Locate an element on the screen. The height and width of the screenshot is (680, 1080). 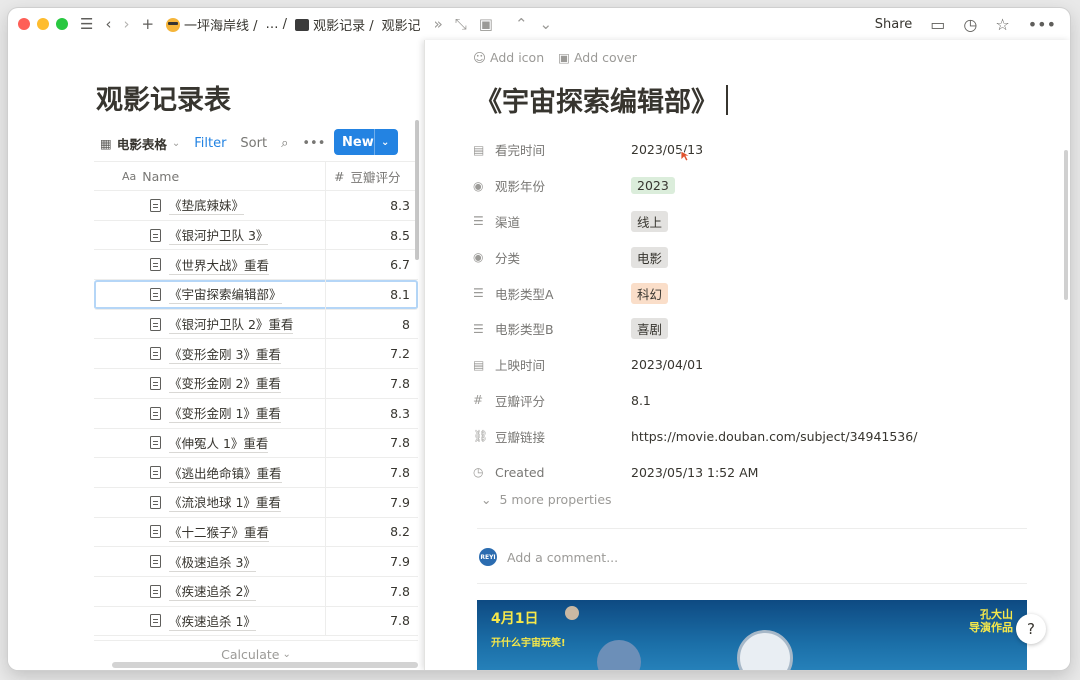
expand-double-chevron-icon: » is located at coordinates (438, 24).